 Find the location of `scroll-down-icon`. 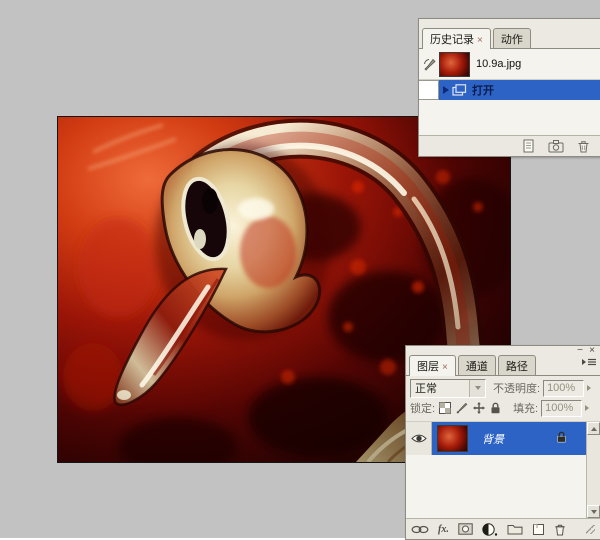

scroll-down-icon is located at coordinates (593, 511).